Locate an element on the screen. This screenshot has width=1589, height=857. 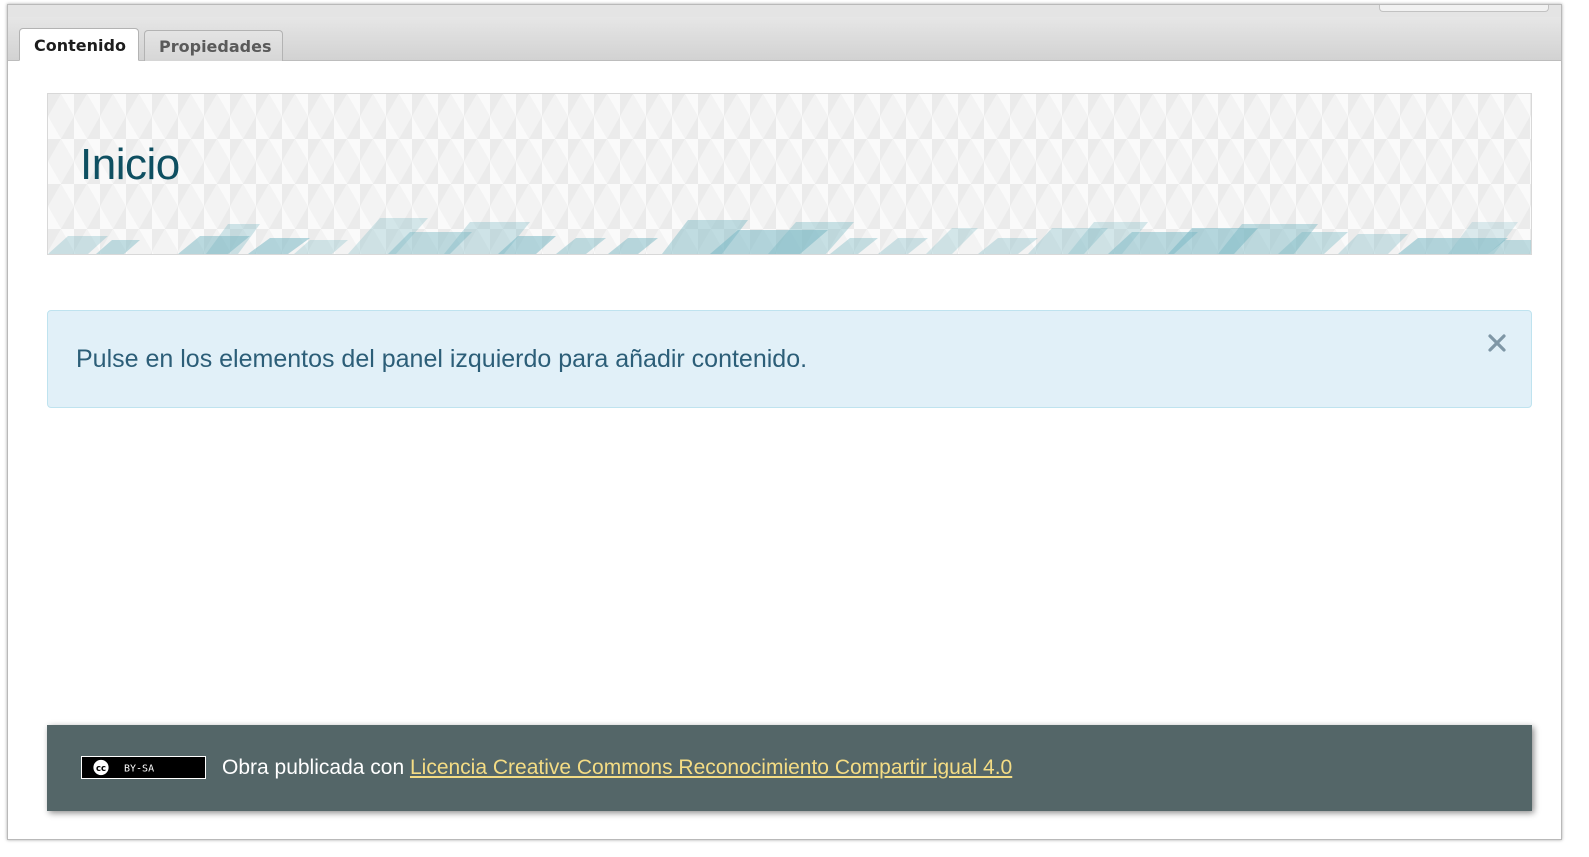
banner-decoration is located at coordinates (789, 228).